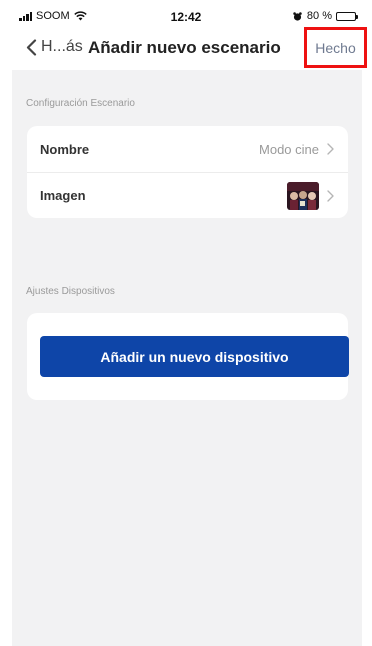  What do you see at coordinates (187, 149) in the screenshot?
I see `name-row: Nombre Modo cine` at bounding box center [187, 149].